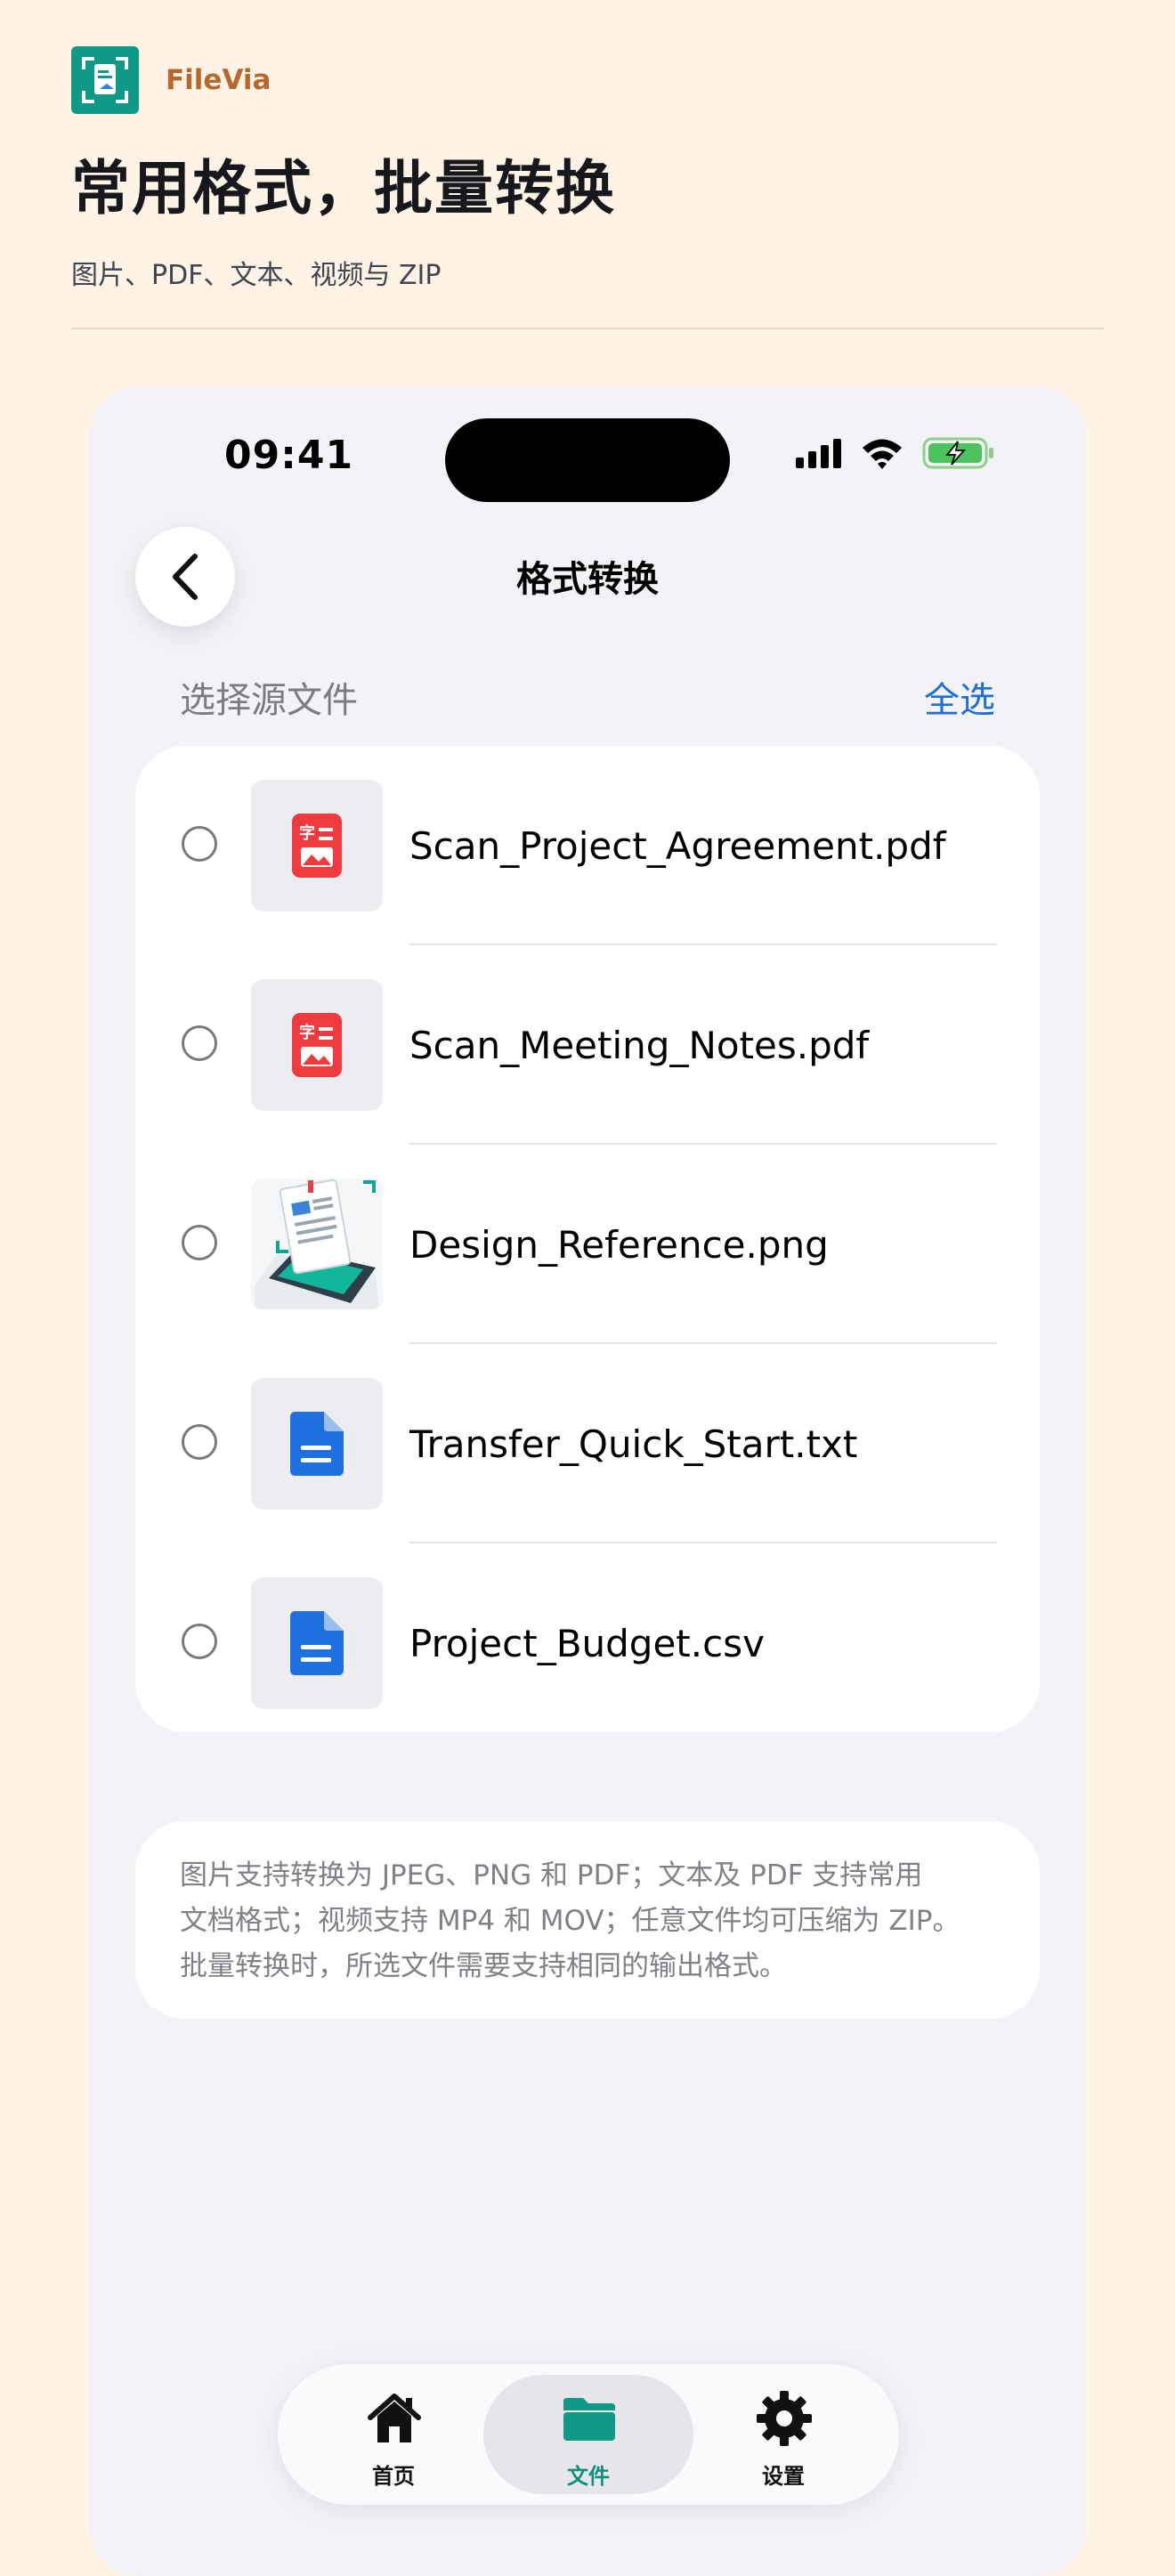  I want to click on tab-bar: 首页 文件 设置, so click(588, 2434).